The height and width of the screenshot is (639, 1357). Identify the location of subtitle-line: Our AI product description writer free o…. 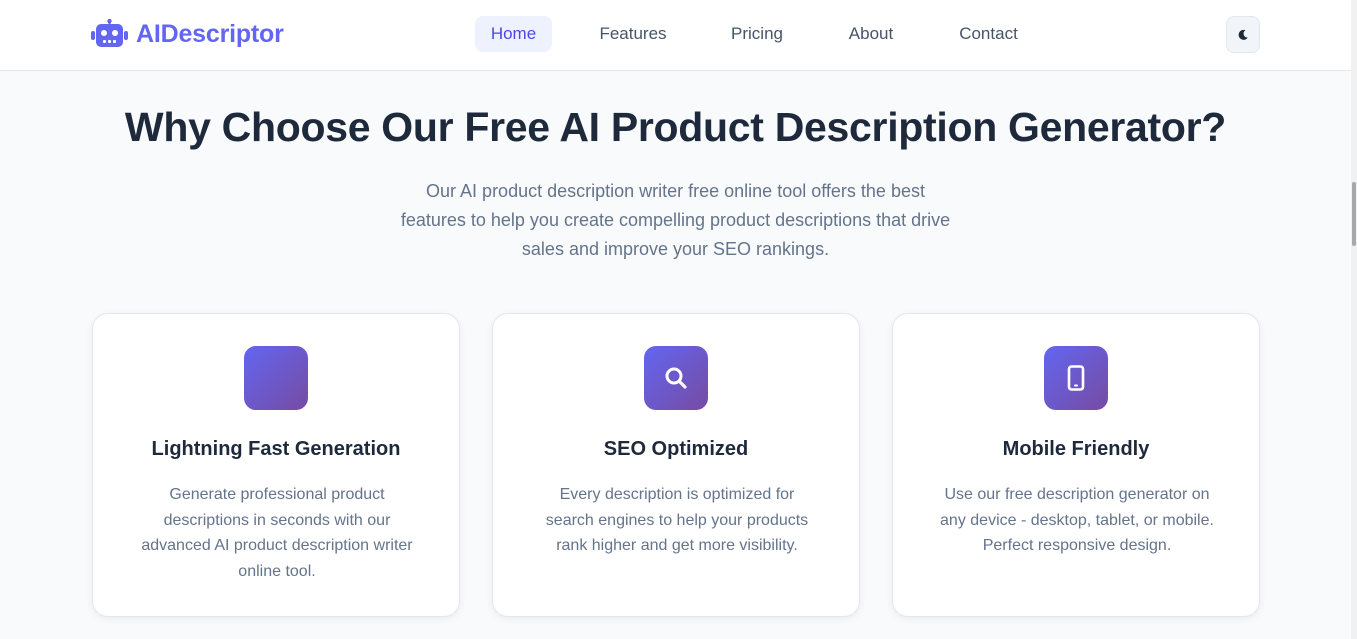
(675, 191).